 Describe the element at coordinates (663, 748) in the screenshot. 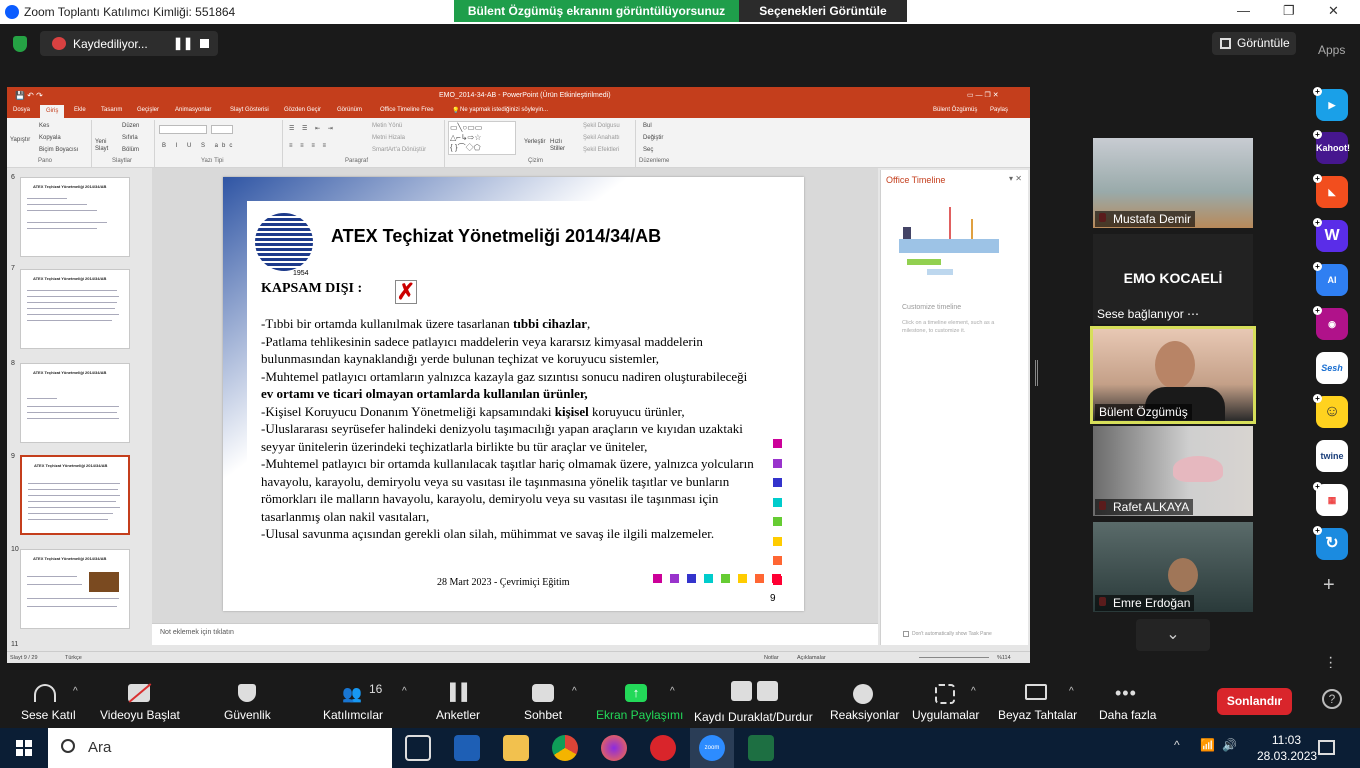

I see `app-taskbar-icon` at that location.